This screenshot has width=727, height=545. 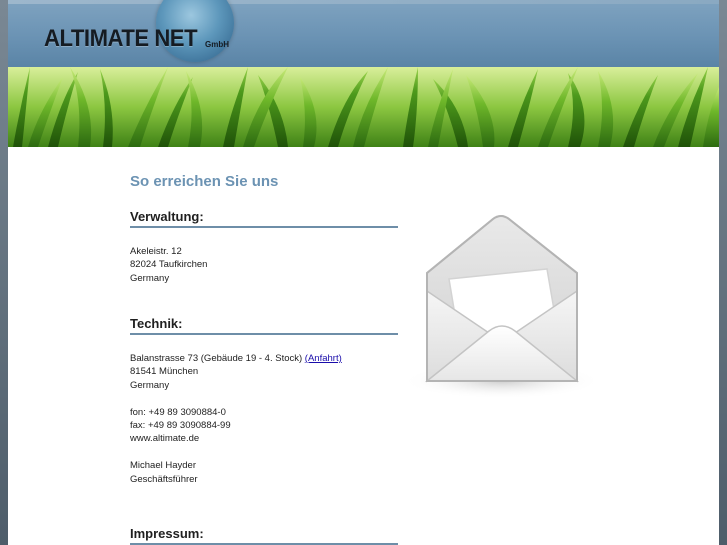 I want to click on page-edge-right, so click(x=723, y=272).